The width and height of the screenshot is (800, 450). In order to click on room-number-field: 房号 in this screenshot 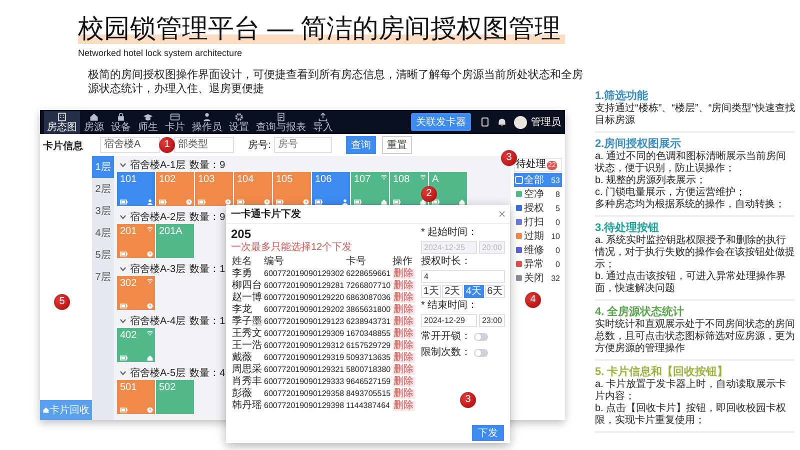, I will do `click(303, 145)`.